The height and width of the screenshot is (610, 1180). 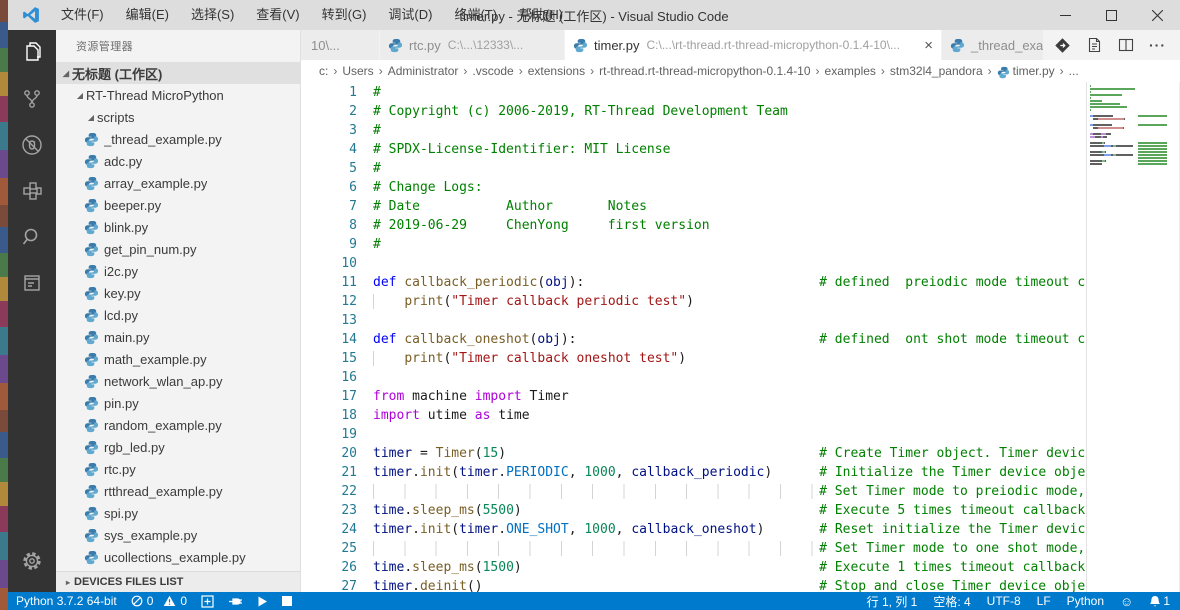 What do you see at coordinates (951, 601) in the screenshot?
I see `indentation-status: 空格: 4` at bounding box center [951, 601].